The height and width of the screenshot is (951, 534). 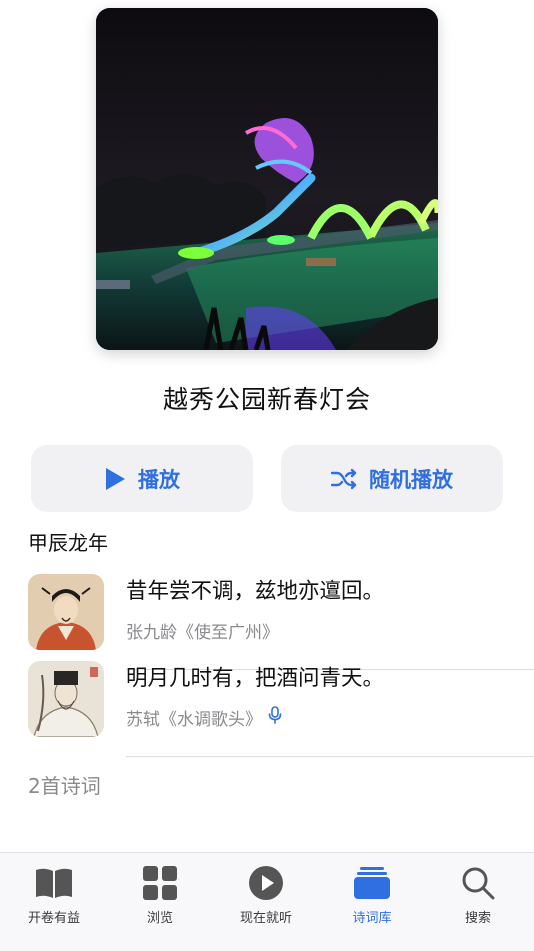 I want to click on poem-source-text: 苏轼《水调歌头》, so click(x=194, y=720).